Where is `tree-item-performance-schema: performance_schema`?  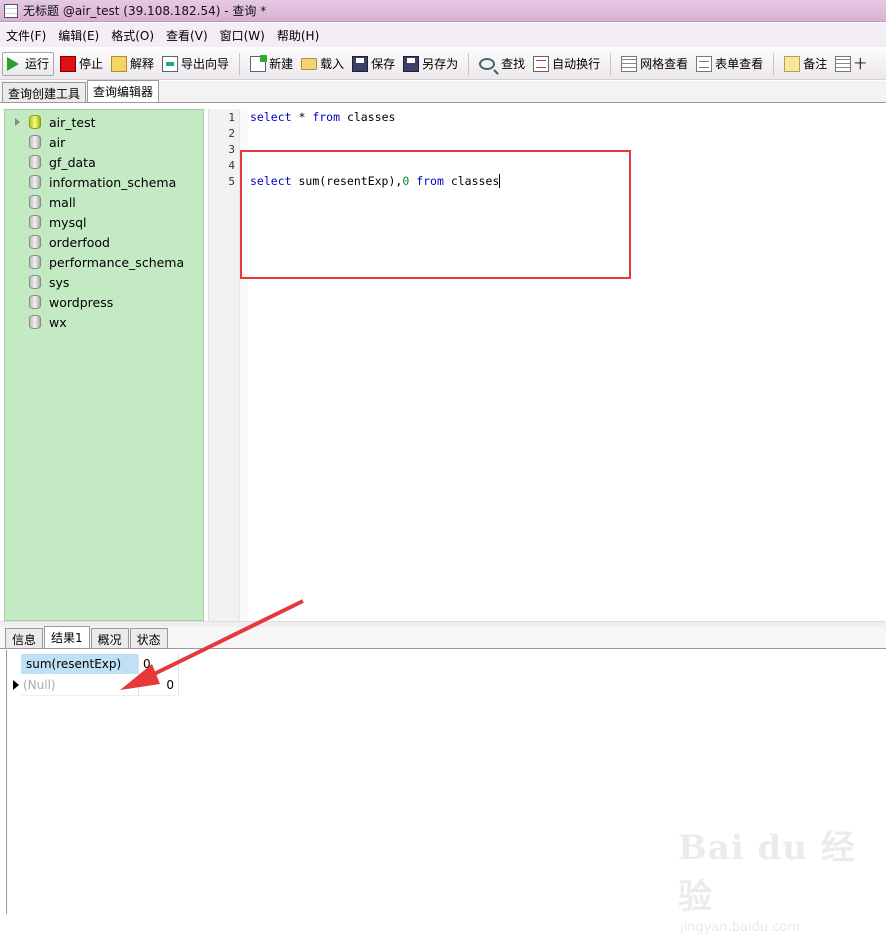
tree-item-performance-schema: performance_schema is located at coordinates (104, 262).